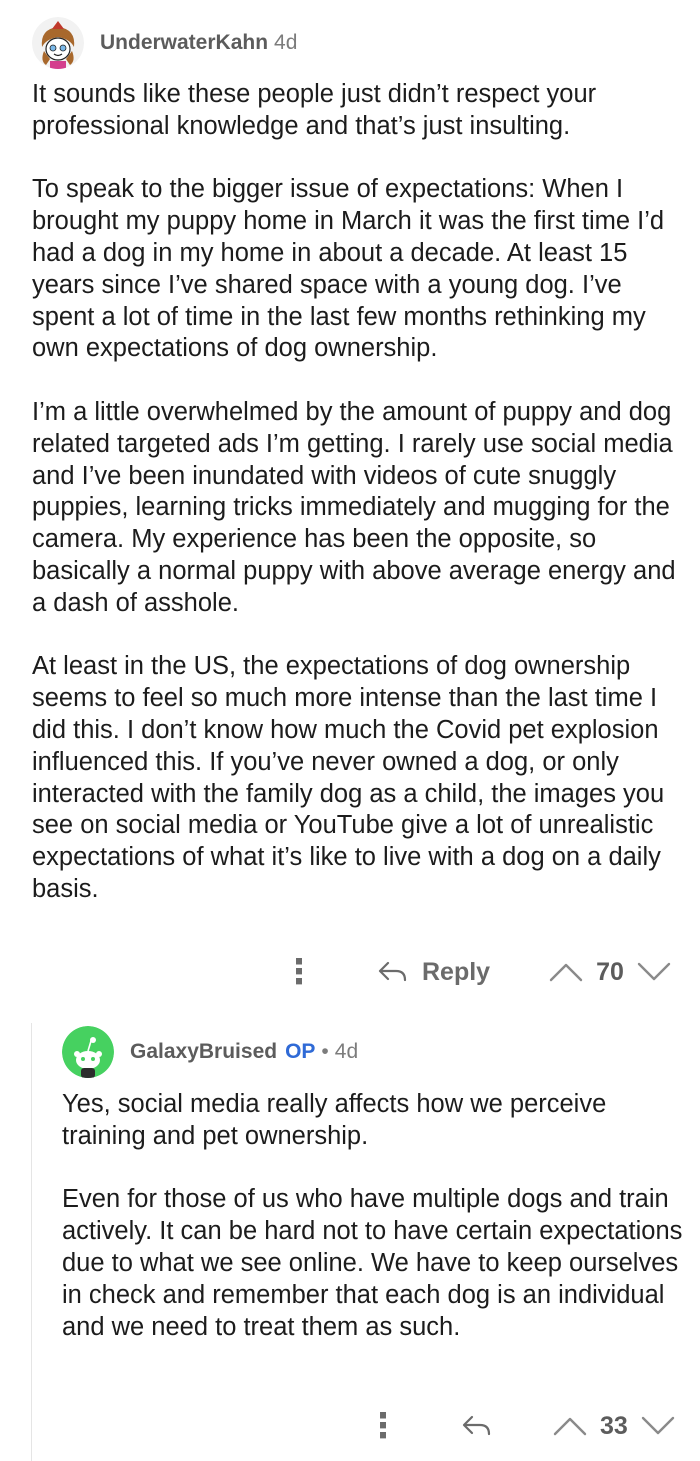  I want to click on reply-actions: ⋮ 33, so click(521, 1426).